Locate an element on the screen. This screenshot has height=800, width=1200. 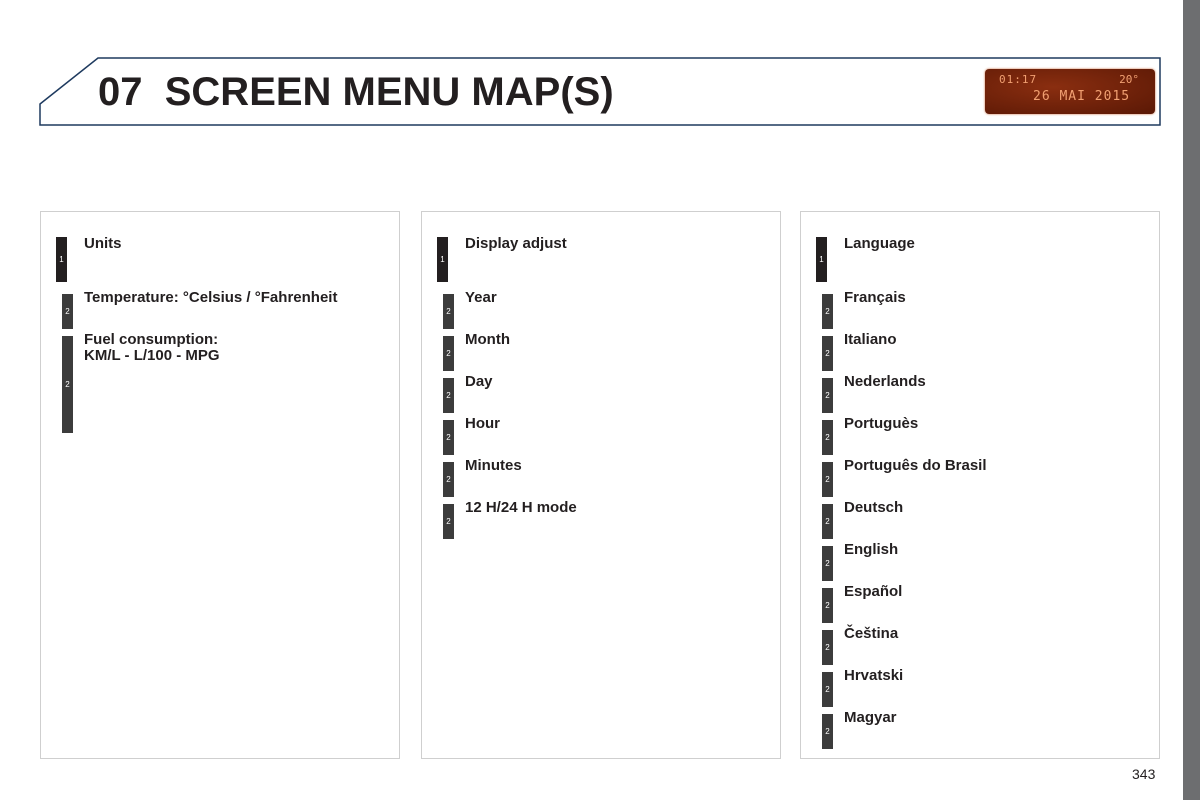
menu-item-label: Fuel consumption: KM/L - L/100 - MPG is located at coordinates (152, 347).